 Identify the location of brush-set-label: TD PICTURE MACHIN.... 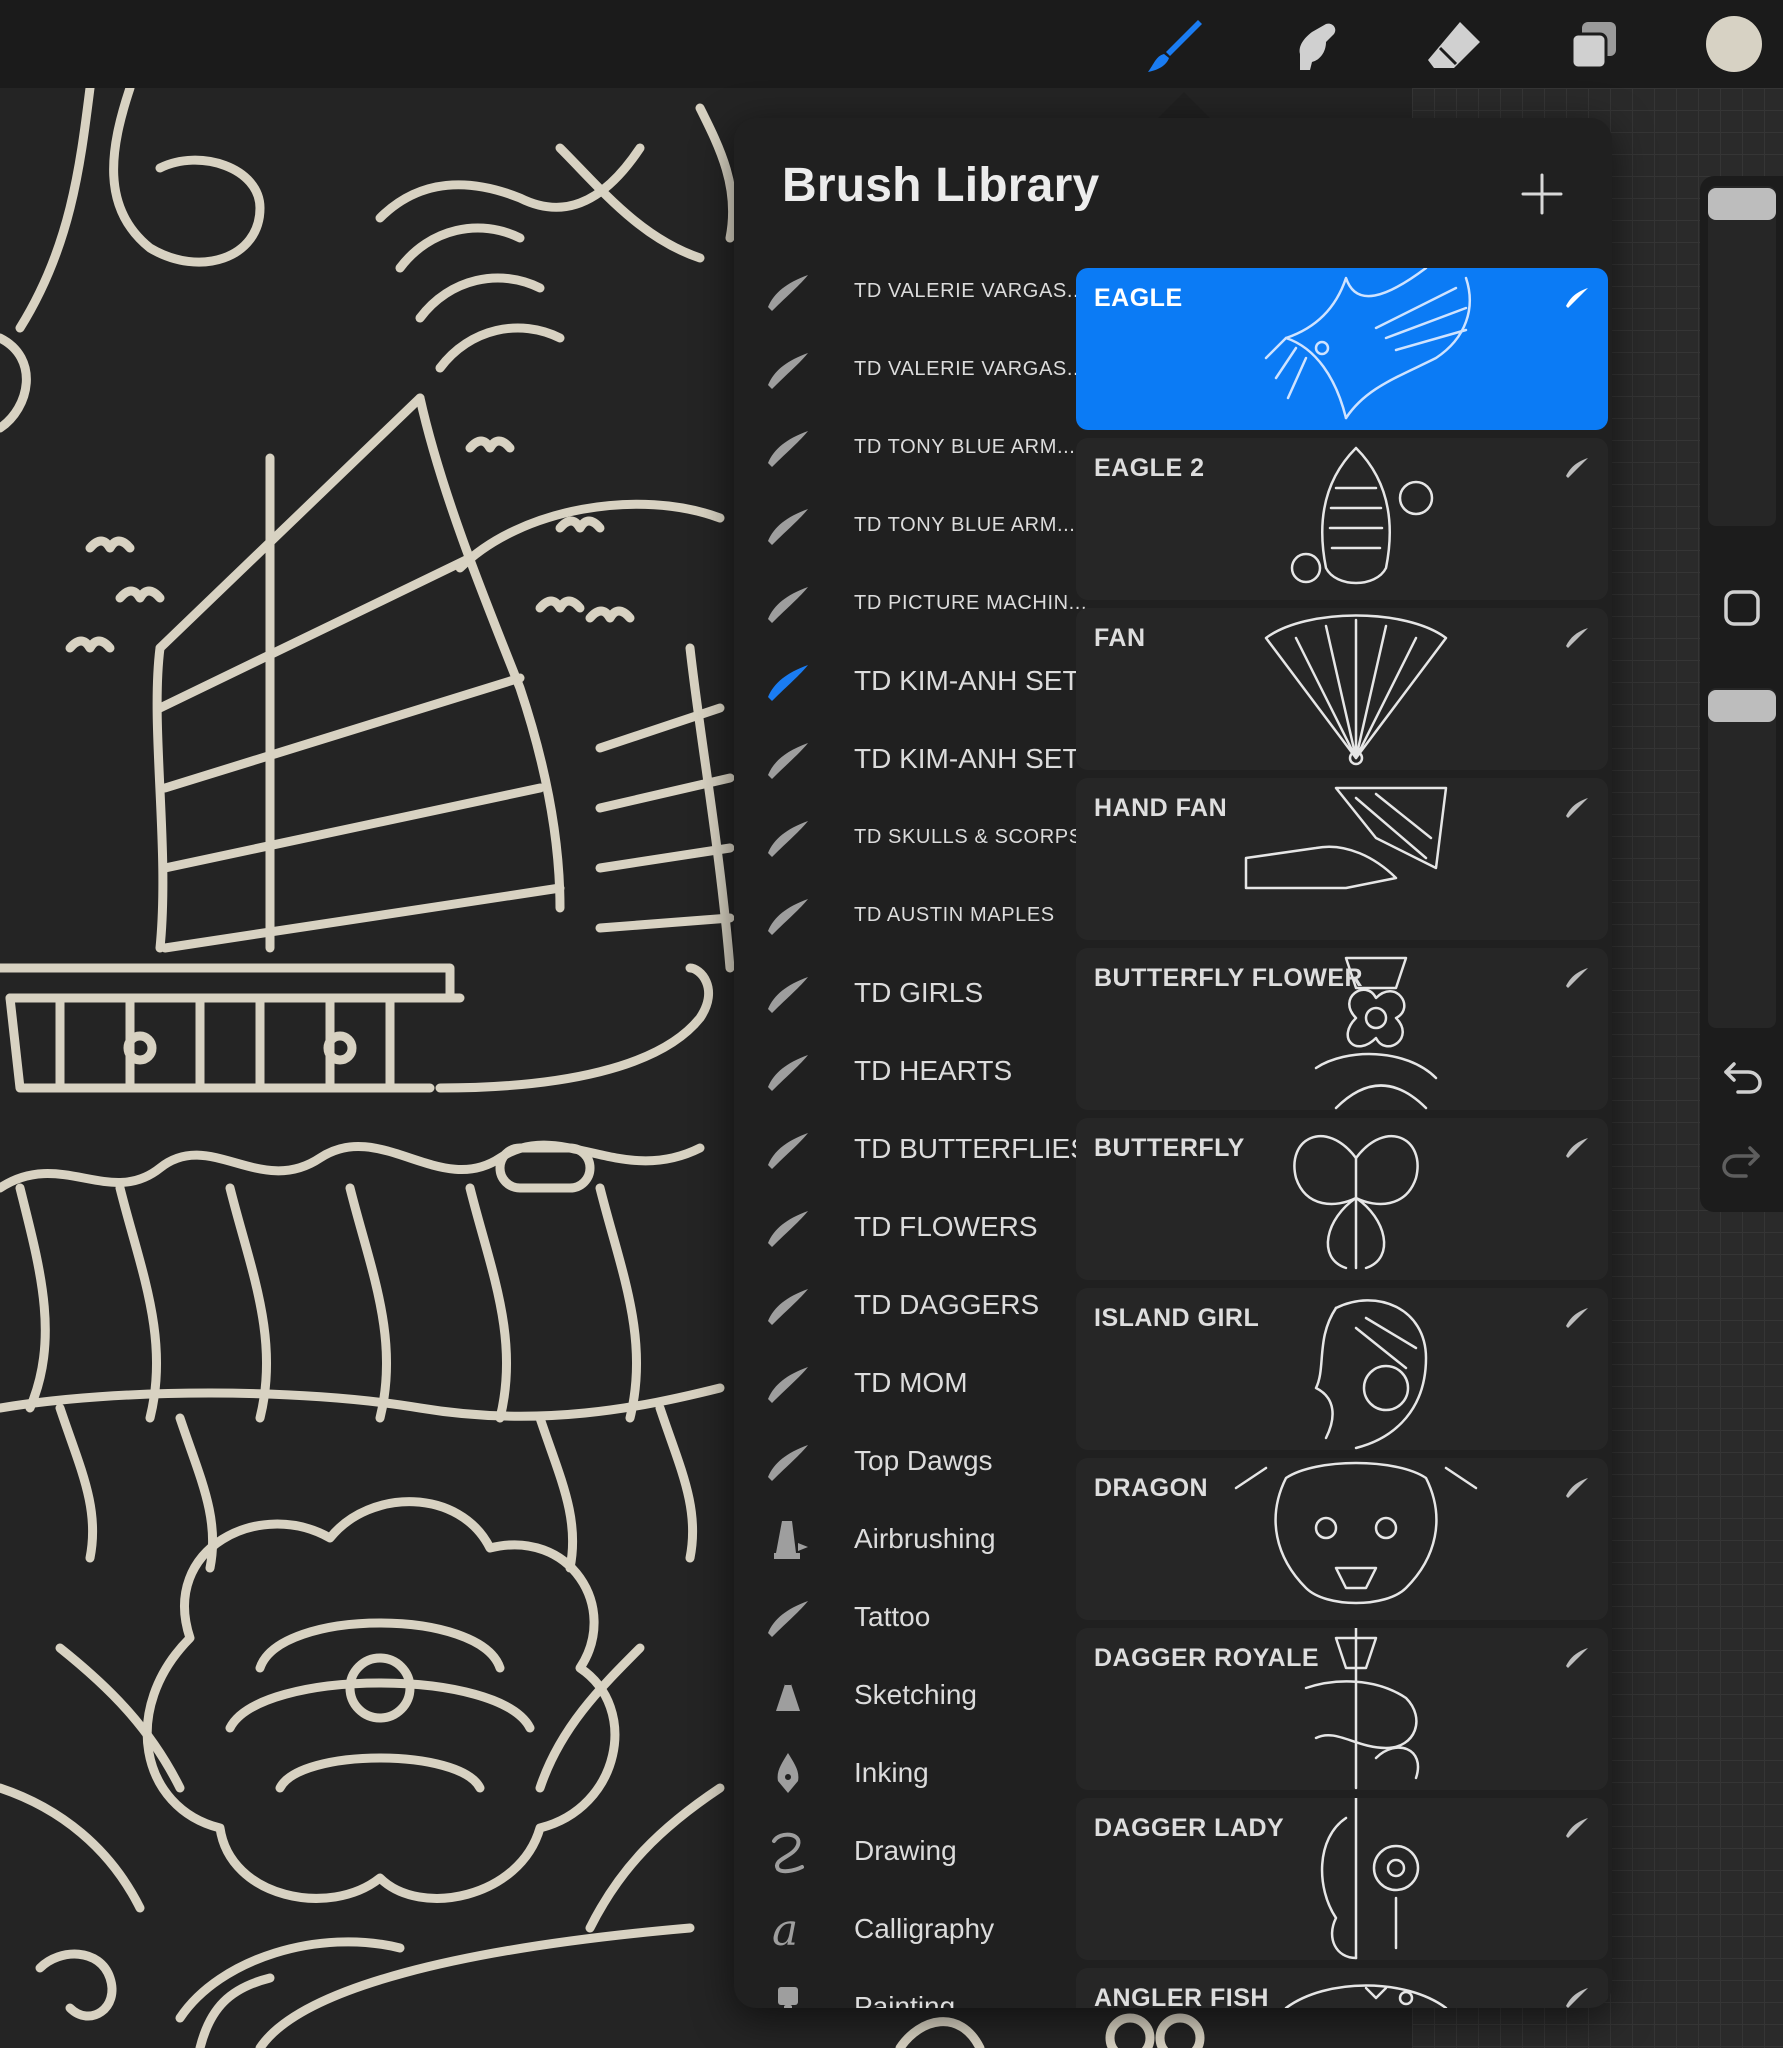
(971, 602).